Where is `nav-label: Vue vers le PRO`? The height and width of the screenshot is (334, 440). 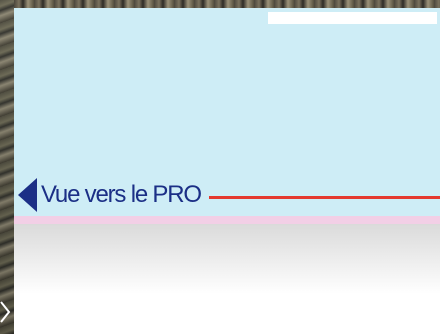
nav-label: Vue vers le PRO is located at coordinates (121, 194).